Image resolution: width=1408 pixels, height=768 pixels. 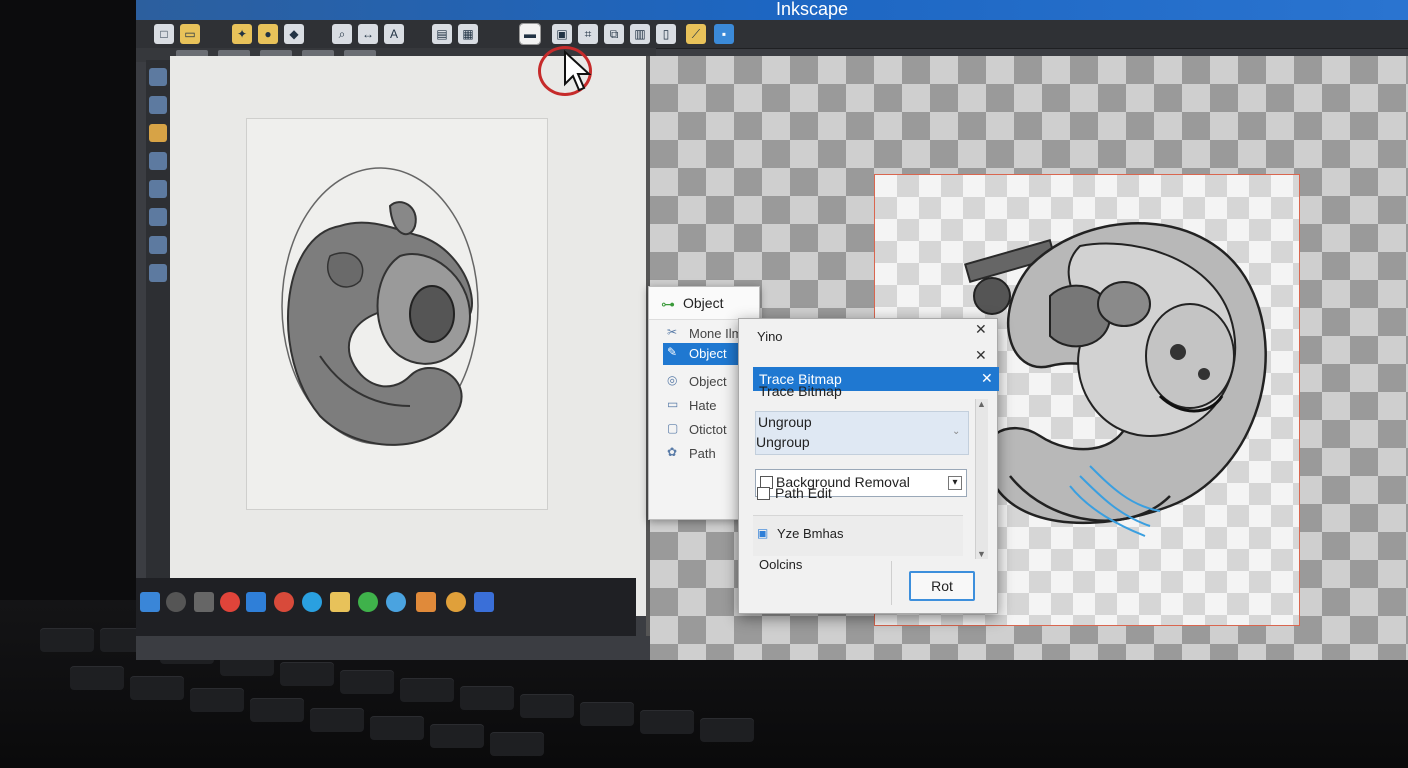 I want to click on title-bar: Inkscape, so click(x=772, y=10).